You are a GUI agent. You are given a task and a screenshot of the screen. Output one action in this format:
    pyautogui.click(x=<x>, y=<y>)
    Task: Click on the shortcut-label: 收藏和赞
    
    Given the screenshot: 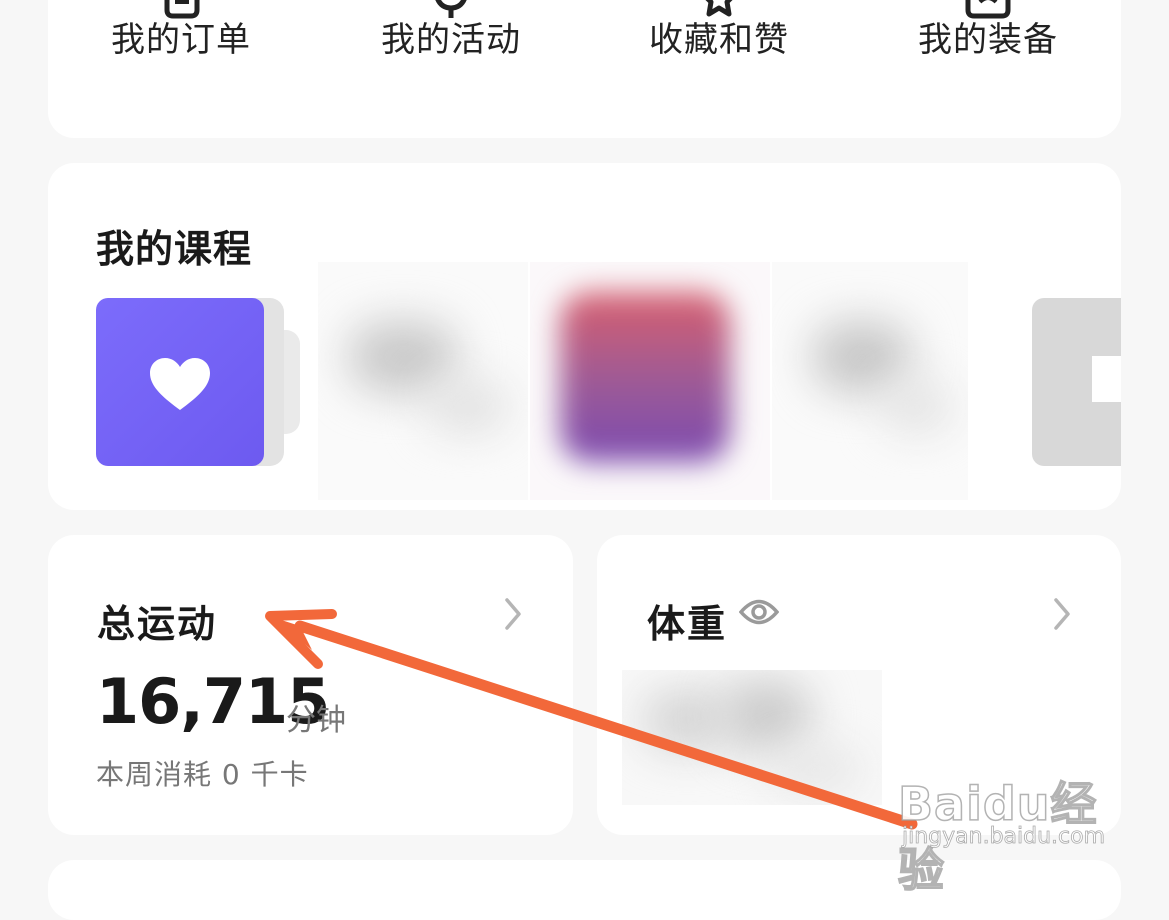 What is the action you would take?
    pyautogui.click(x=719, y=40)
    